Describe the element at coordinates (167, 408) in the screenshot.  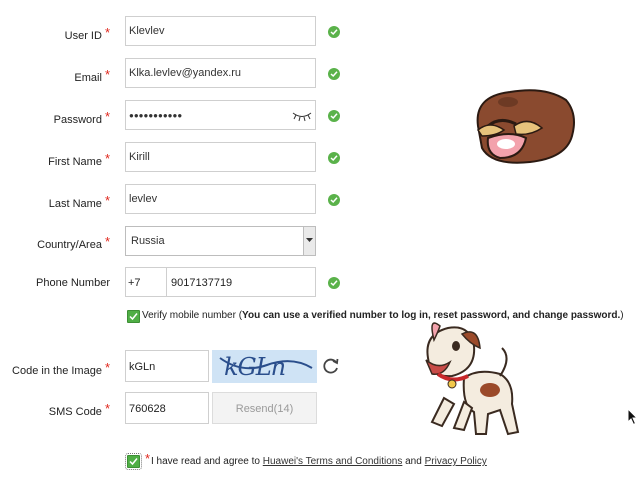
I see `sms-code-input: 760628` at that location.